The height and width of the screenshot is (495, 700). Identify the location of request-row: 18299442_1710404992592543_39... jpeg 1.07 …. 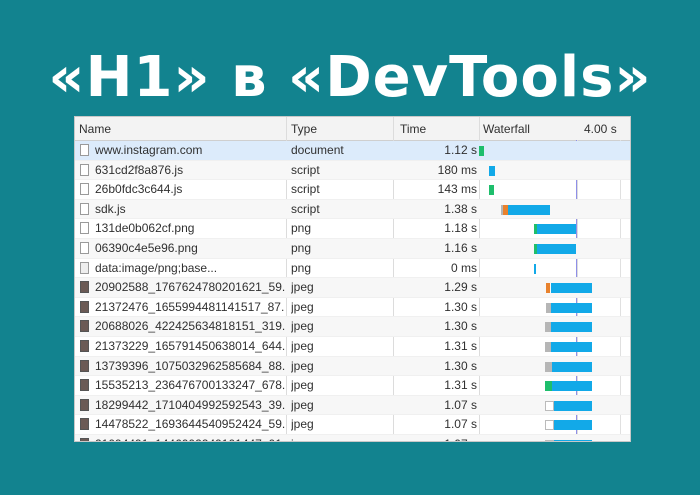
(352, 405).